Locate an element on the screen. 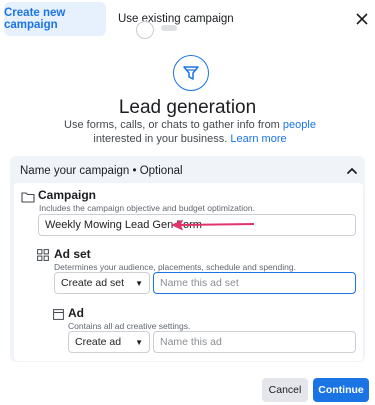 This screenshot has width=375, height=405. adset-label: Ad set is located at coordinates (72, 254).